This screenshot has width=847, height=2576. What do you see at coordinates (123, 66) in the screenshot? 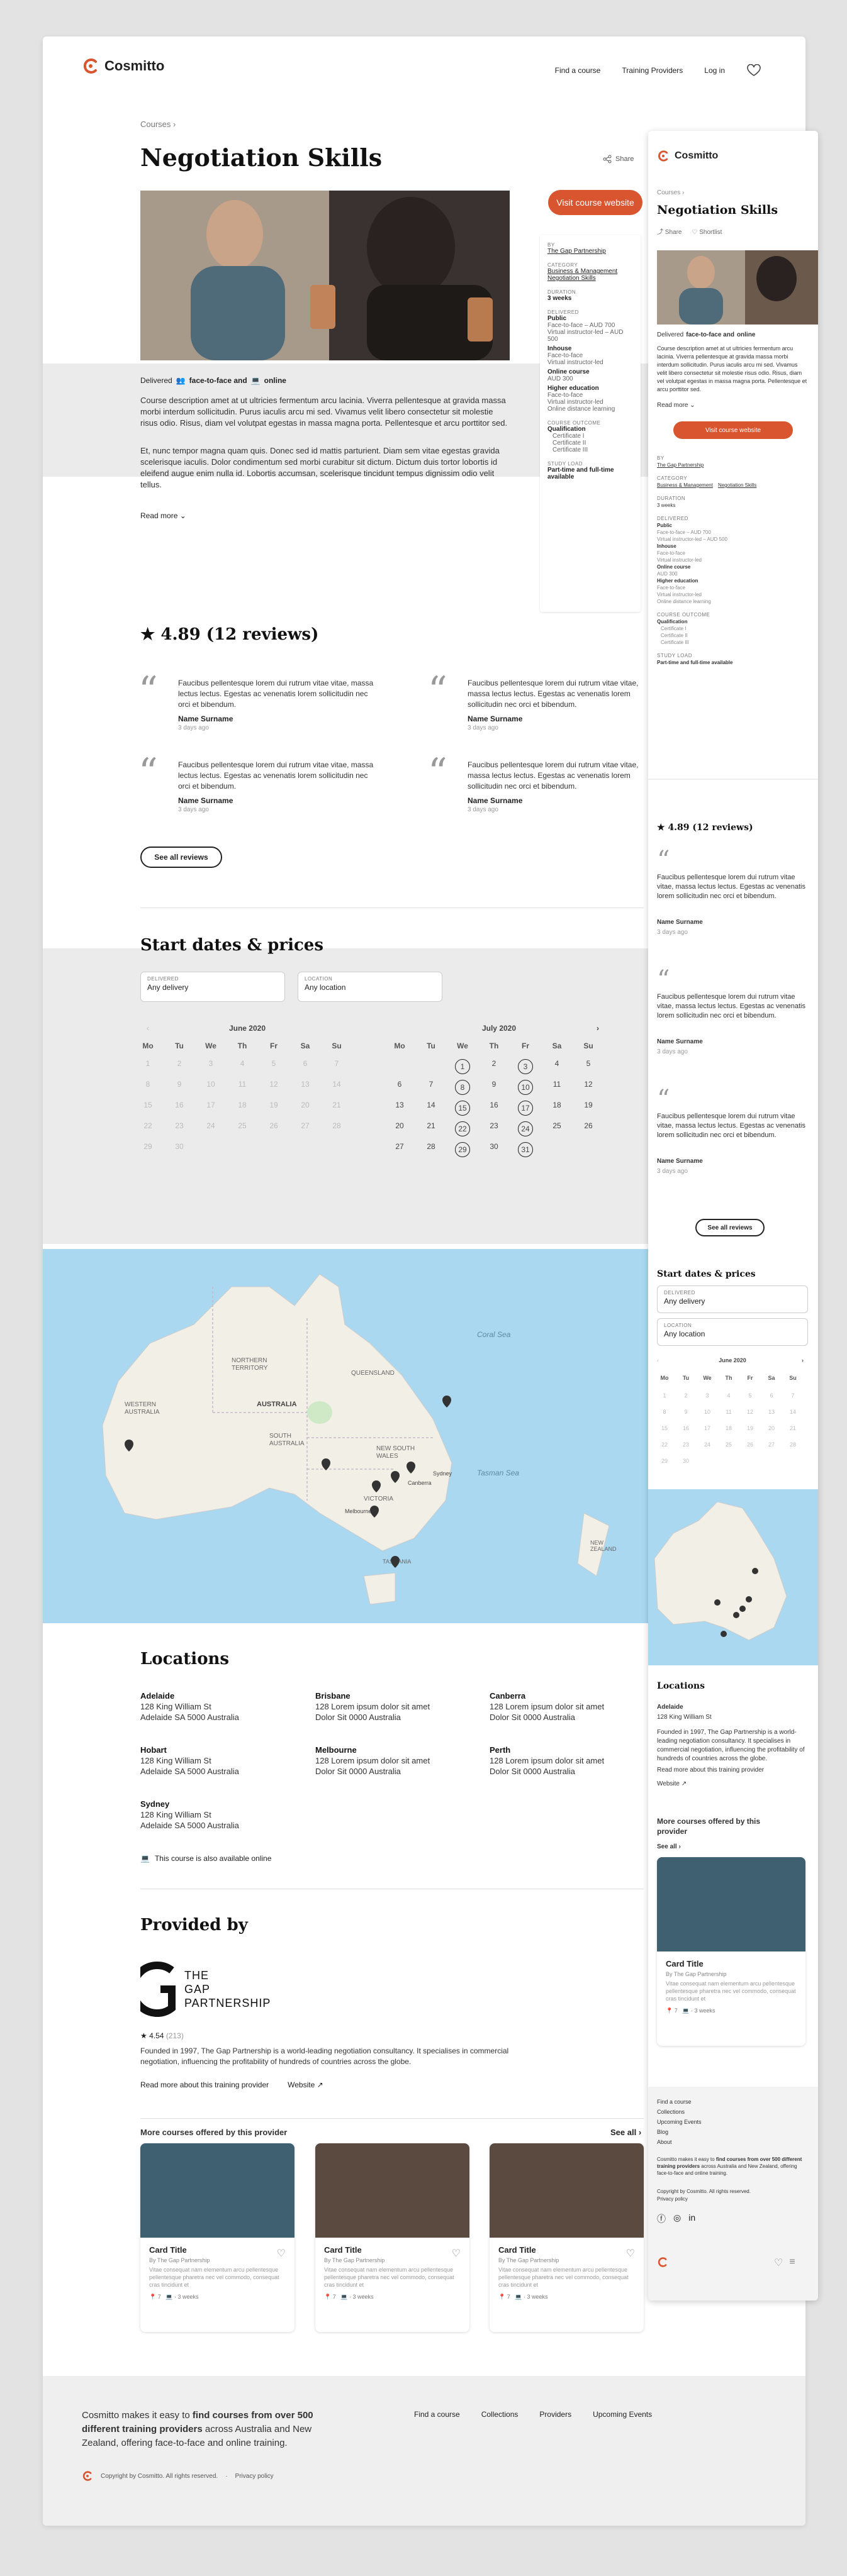
I see `brand-logo: Cosmitto` at bounding box center [123, 66].